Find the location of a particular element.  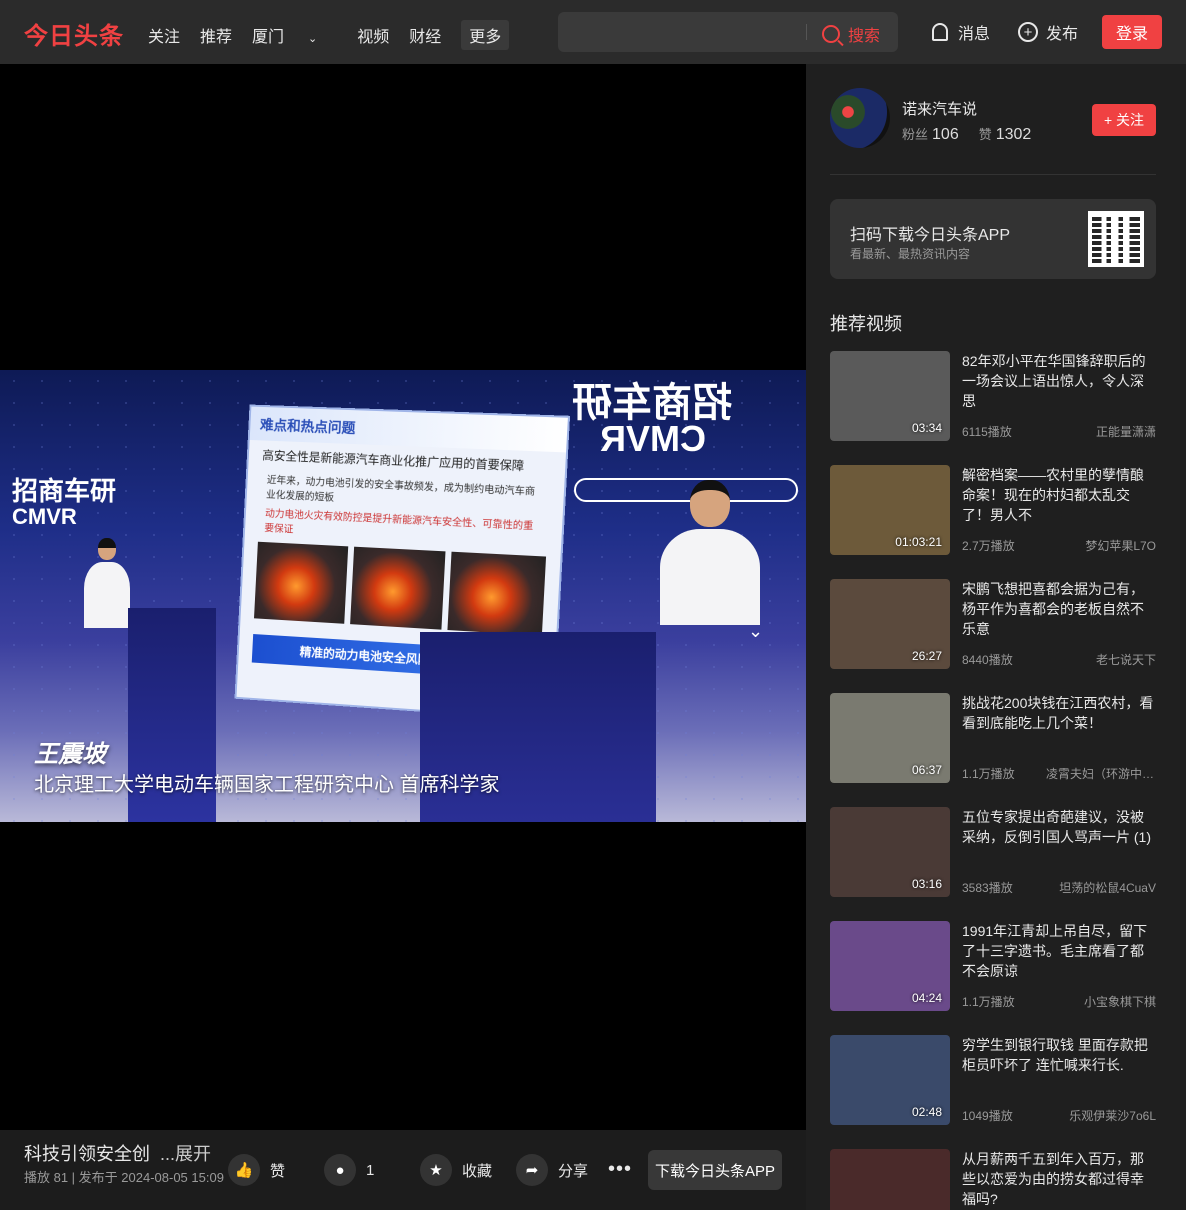

share-button: ➦ 分享 is located at coordinates (552, 1170).